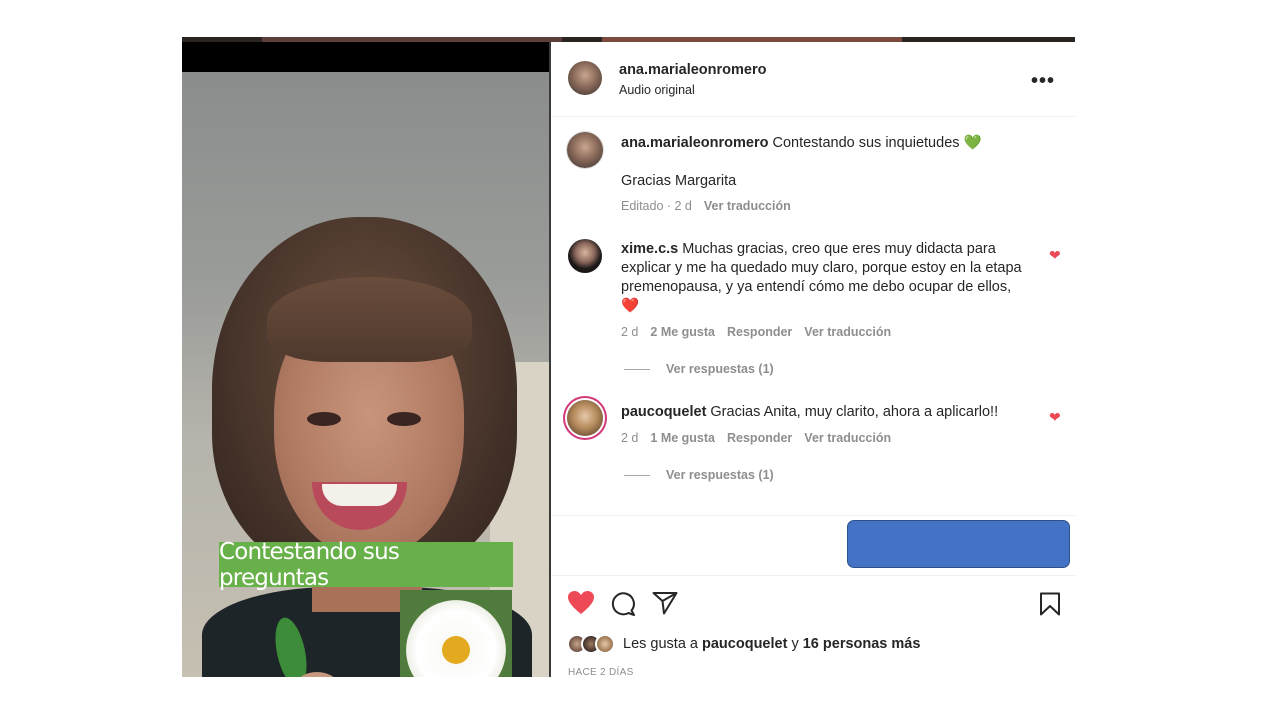 The width and height of the screenshot is (1280, 720). What do you see at coordinates (682, 438) in the screenshot?
I see `comment-like-count: 1 Me gusta` at bounding box center [682, 438].